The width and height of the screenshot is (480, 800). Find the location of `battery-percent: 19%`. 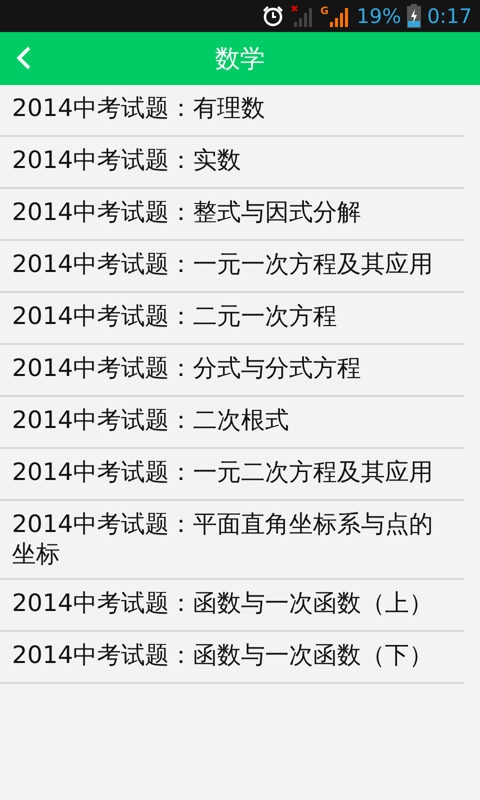

battery-percent: 19% is located at coordinates (379, 16).